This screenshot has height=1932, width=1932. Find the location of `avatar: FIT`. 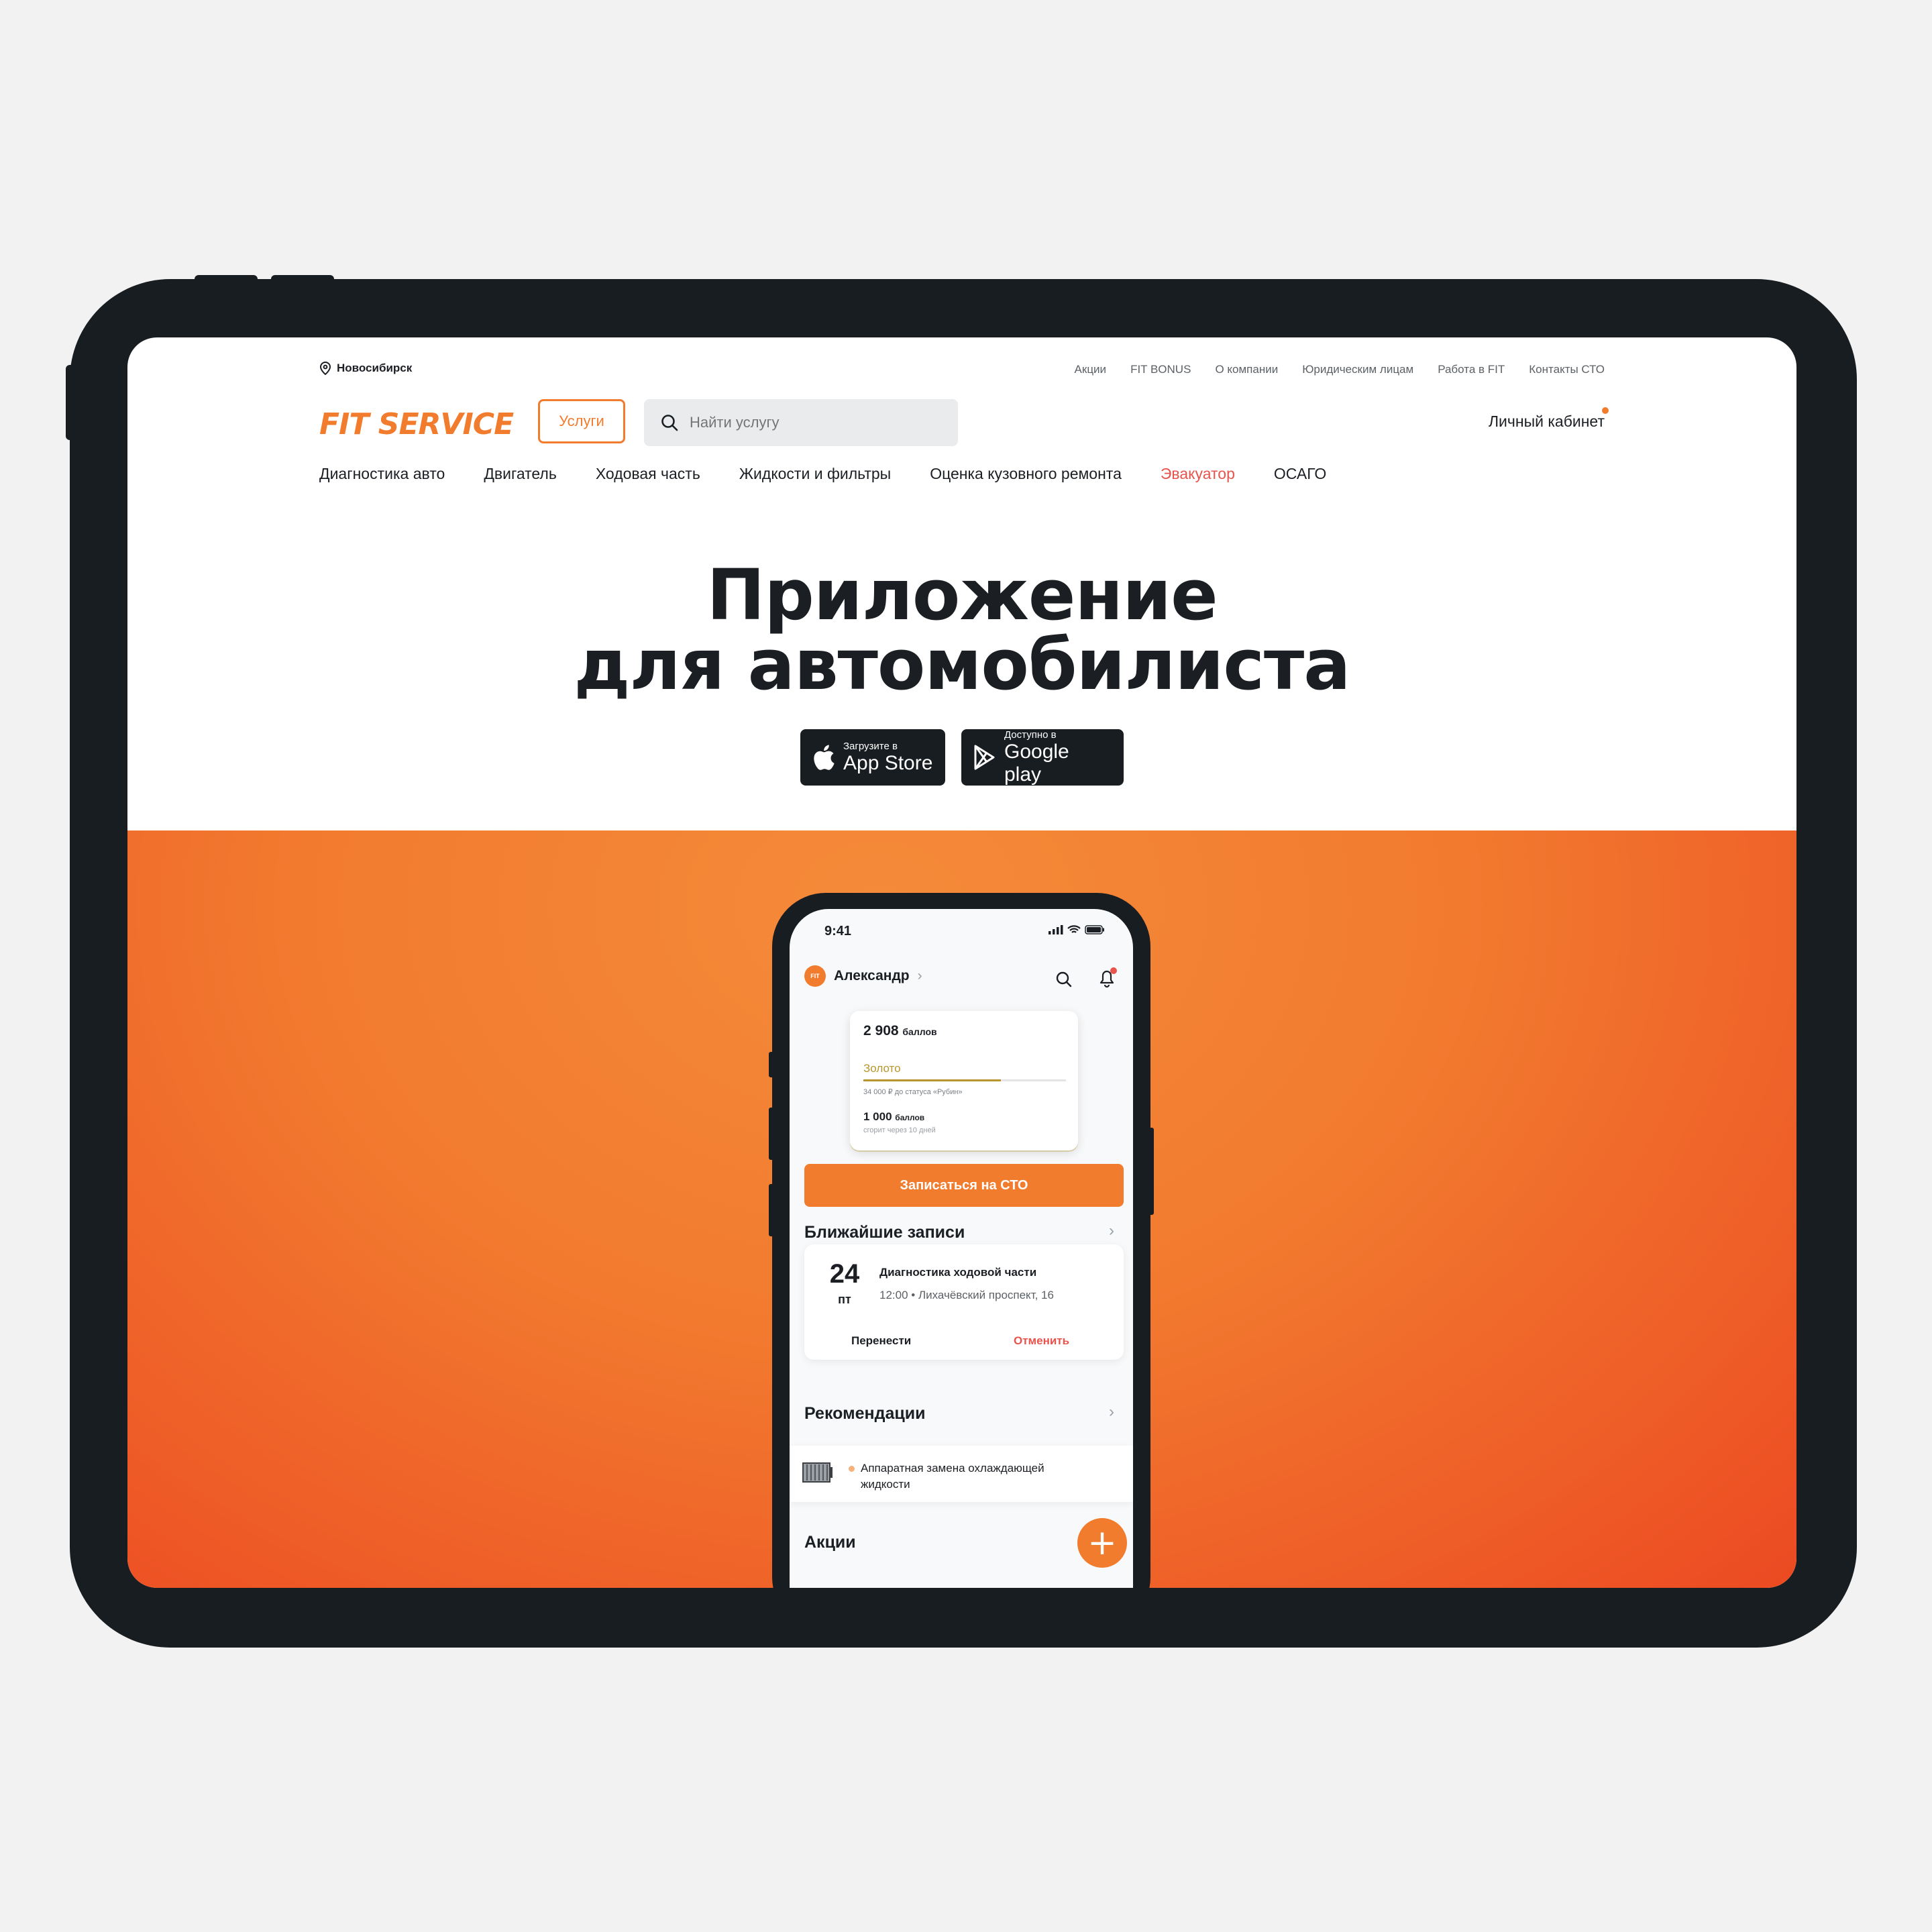

avatar: FIT is located at coordinates (815, 976).